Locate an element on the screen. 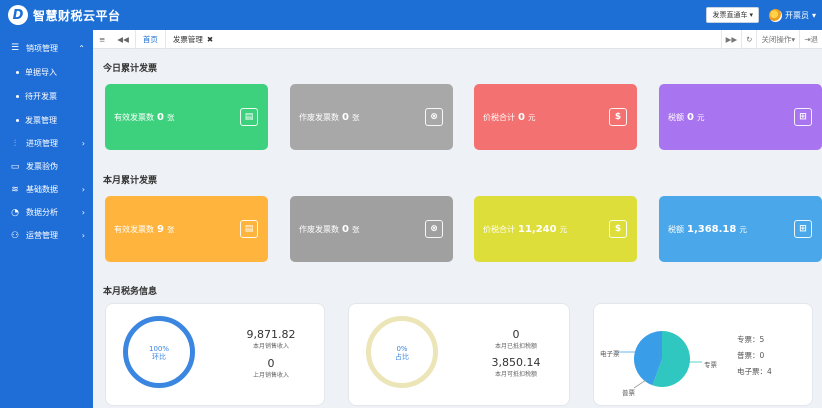  sales-income-panel: 100% 环比 9,871.82 本月销售收入 0 上月销售收入 is located at coordinates (215, 354).